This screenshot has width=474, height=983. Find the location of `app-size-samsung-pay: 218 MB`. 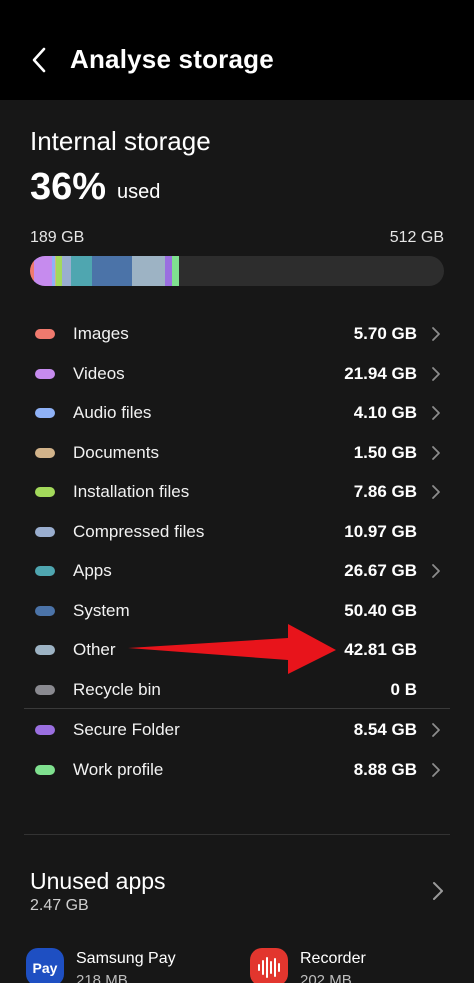

app-size-samsung-pay: 218 MB is located at coordinates (102, 977).